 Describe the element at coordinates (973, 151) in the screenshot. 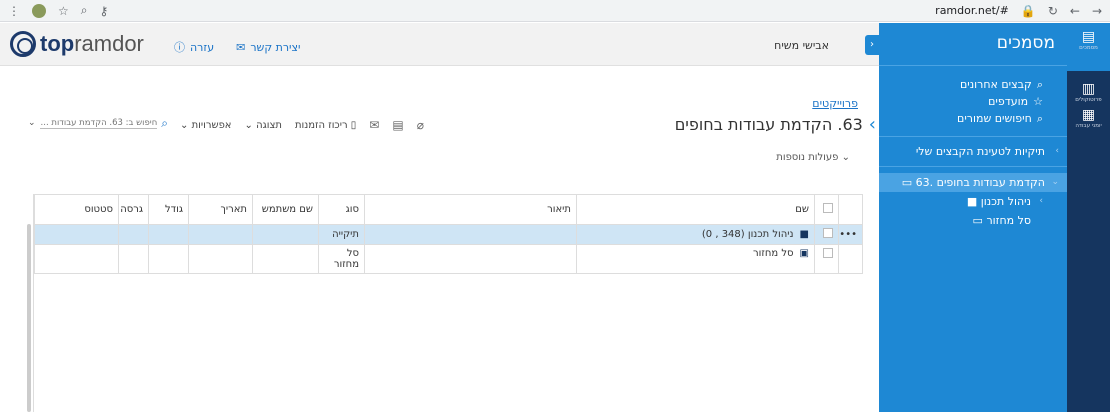

I see `upload-folders-item: תיקיות לטעינת הקבצים שלי ‹` at that location.